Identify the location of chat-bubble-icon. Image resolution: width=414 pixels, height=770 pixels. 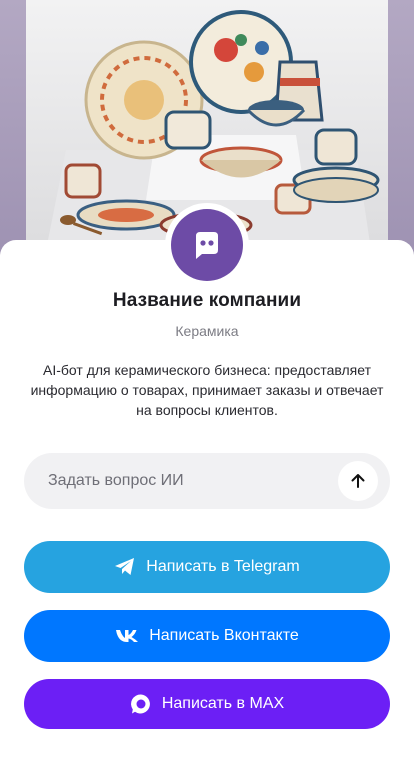
(207, 245).